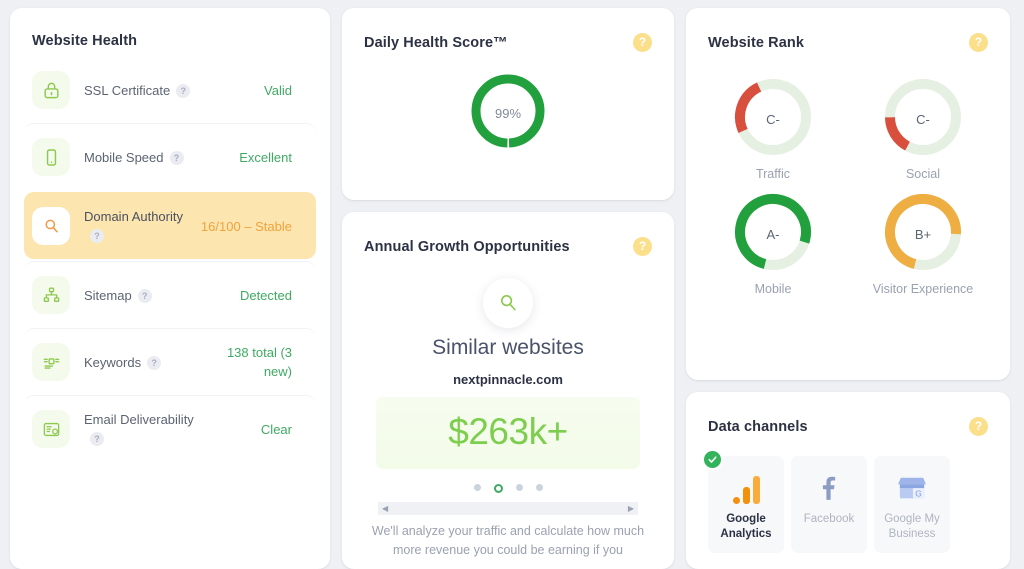  I want to click on horizontal-scrollbar: ◀ ▶, so click(508, 508).